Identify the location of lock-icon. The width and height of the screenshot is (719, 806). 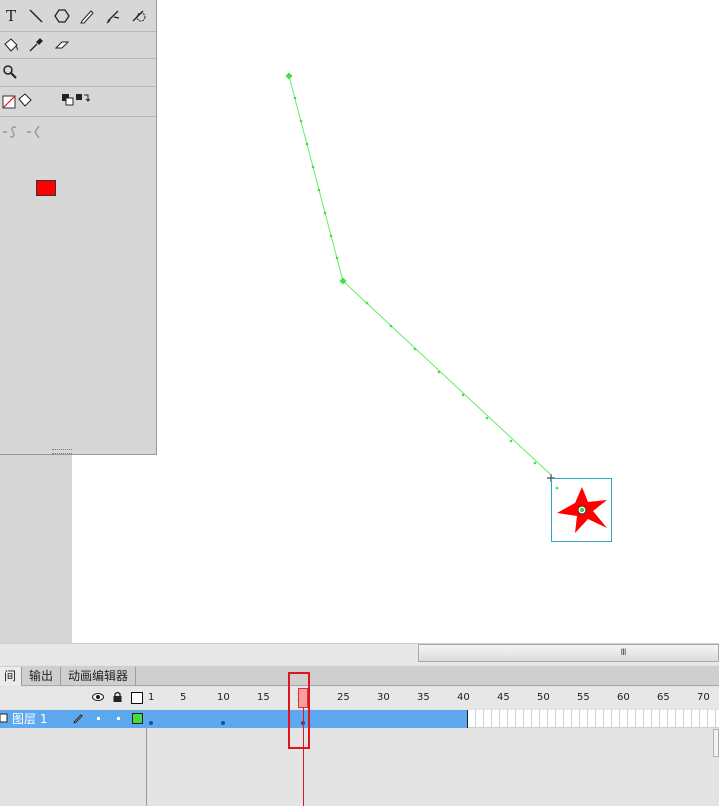
(117, 698).